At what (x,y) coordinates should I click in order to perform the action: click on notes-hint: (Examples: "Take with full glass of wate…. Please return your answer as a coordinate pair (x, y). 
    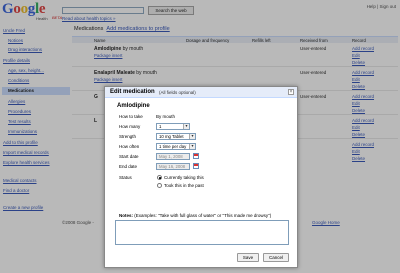
    Looking at the image, I should click on (203, 215).